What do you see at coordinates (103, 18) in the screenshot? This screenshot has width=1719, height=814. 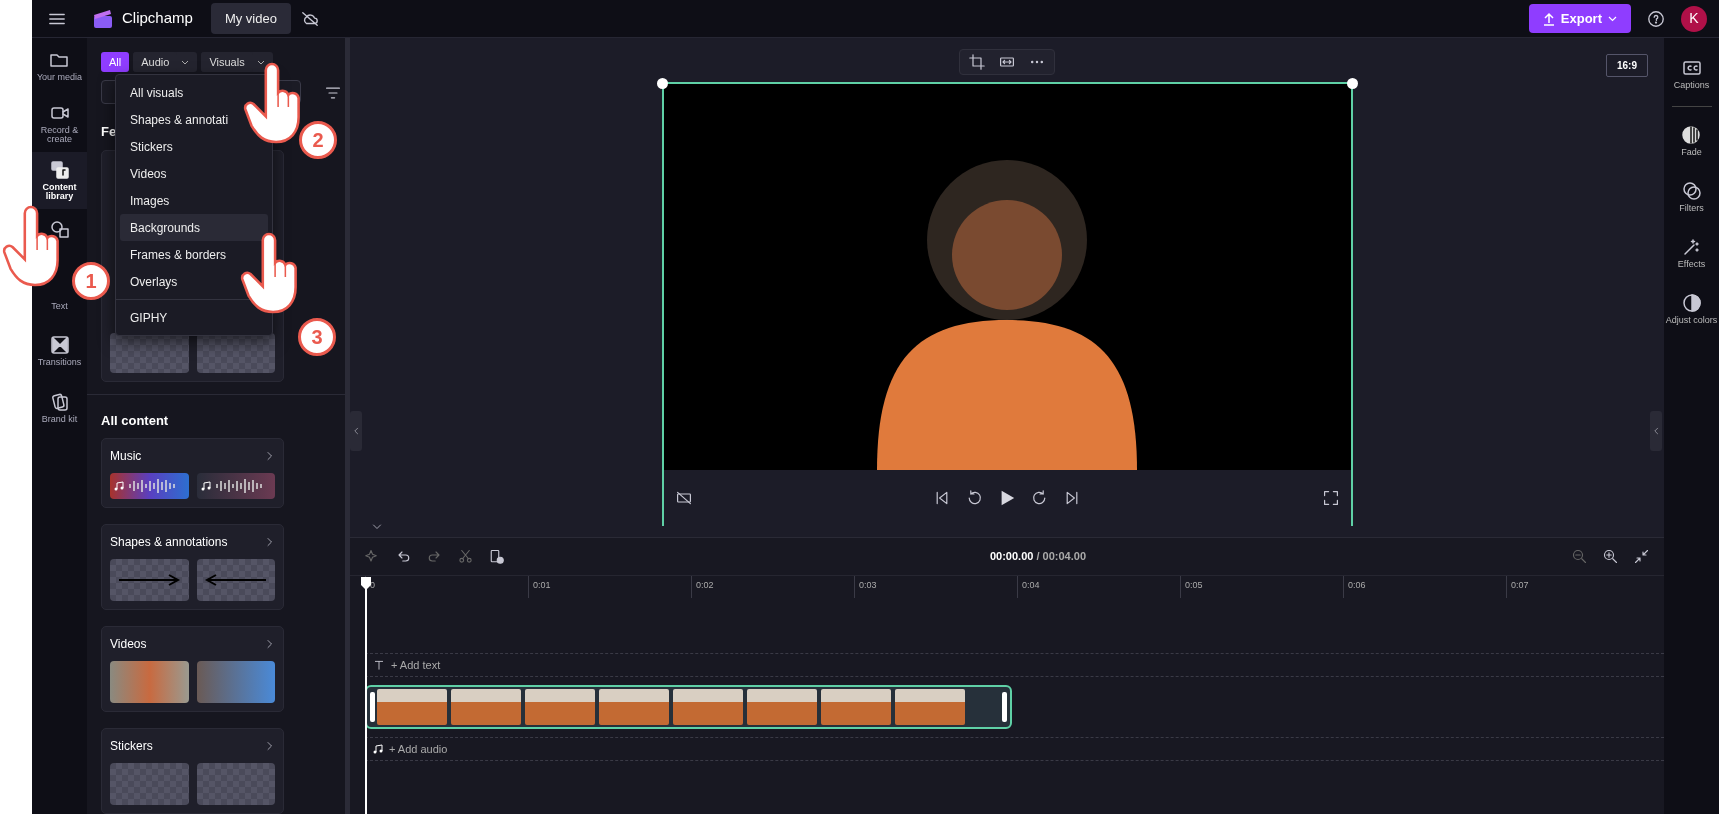 I see `clapperboard-logo-icon` at bounding box center [103, 18].